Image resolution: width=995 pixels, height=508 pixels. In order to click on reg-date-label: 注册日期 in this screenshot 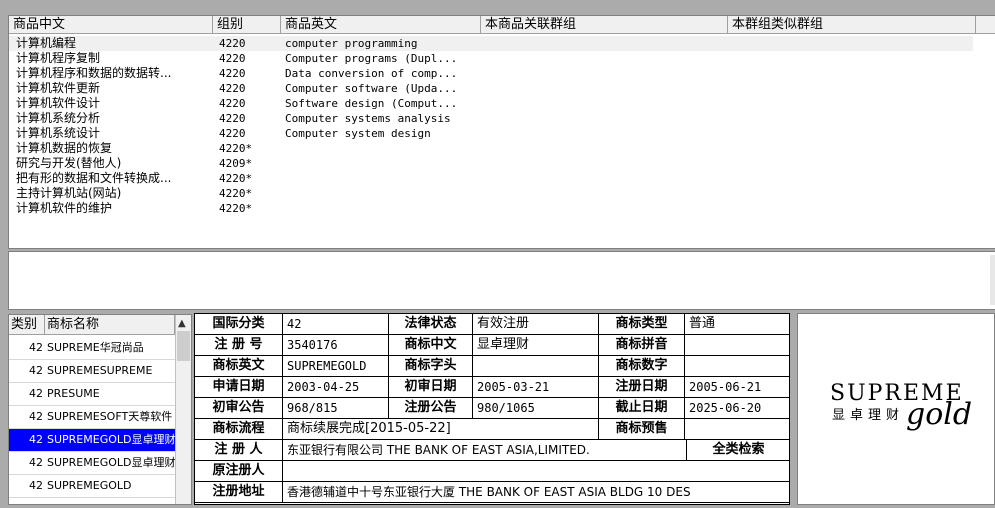, I will do `click(642, 387)`.